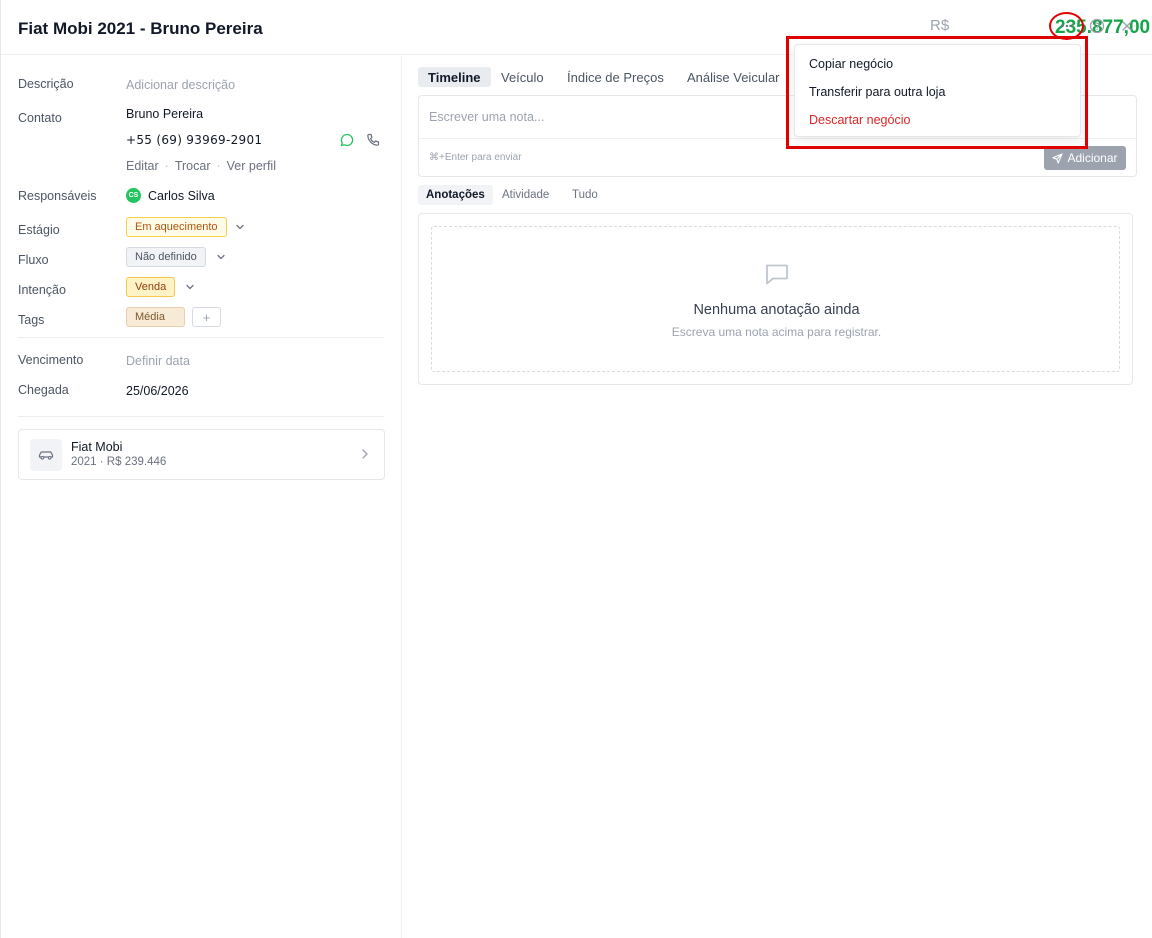 The height and width of the screenshot is (938, 1152). Describe the element at coordinates (119, 462) in the screenshot. I see `vehicle-subtitle: 2021 · R$ 239.446` at that location.